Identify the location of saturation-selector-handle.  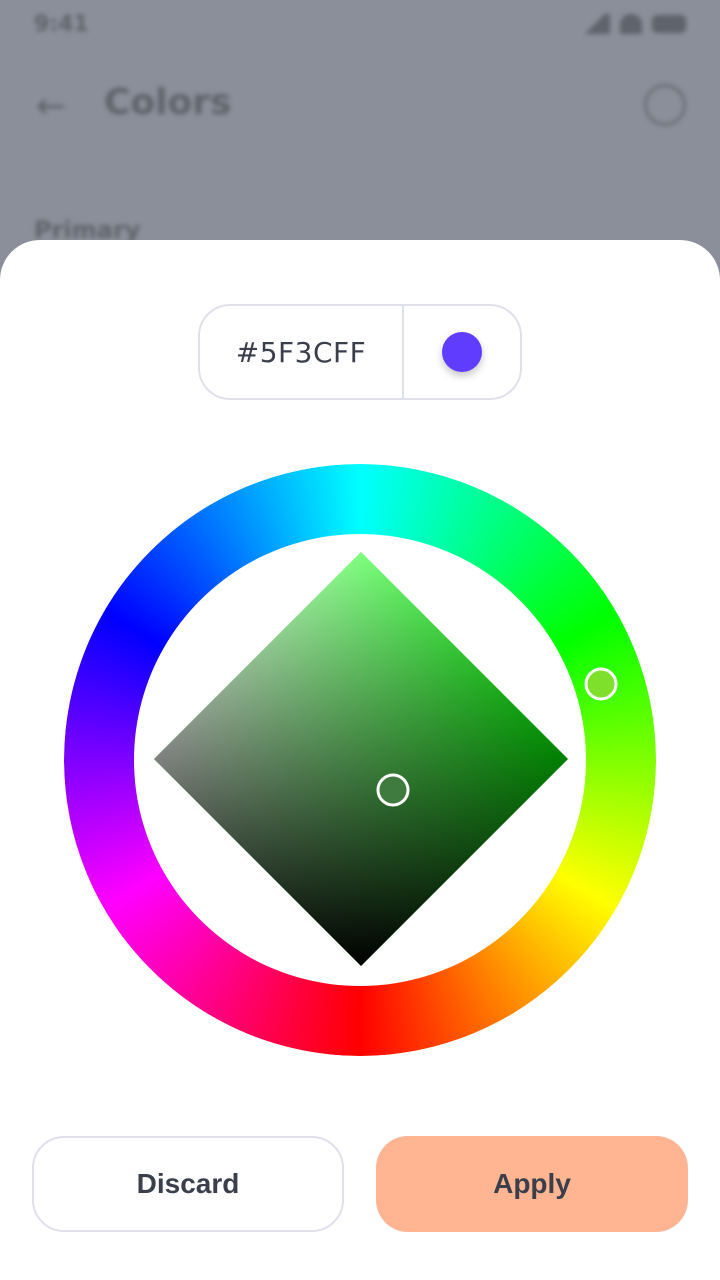
(393, 790).